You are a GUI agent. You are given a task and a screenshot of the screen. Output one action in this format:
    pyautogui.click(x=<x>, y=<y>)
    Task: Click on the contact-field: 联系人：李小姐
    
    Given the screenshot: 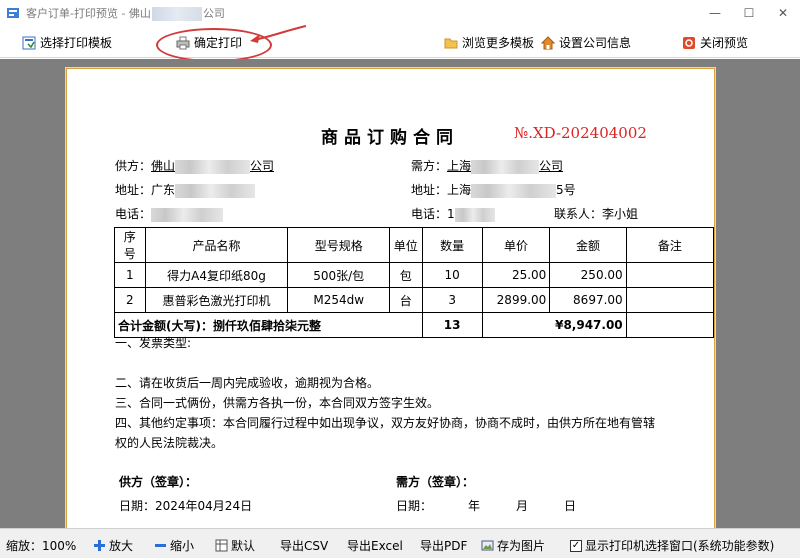 What is the action you would take?
    pyautogui.click(x=596, y=214)
    